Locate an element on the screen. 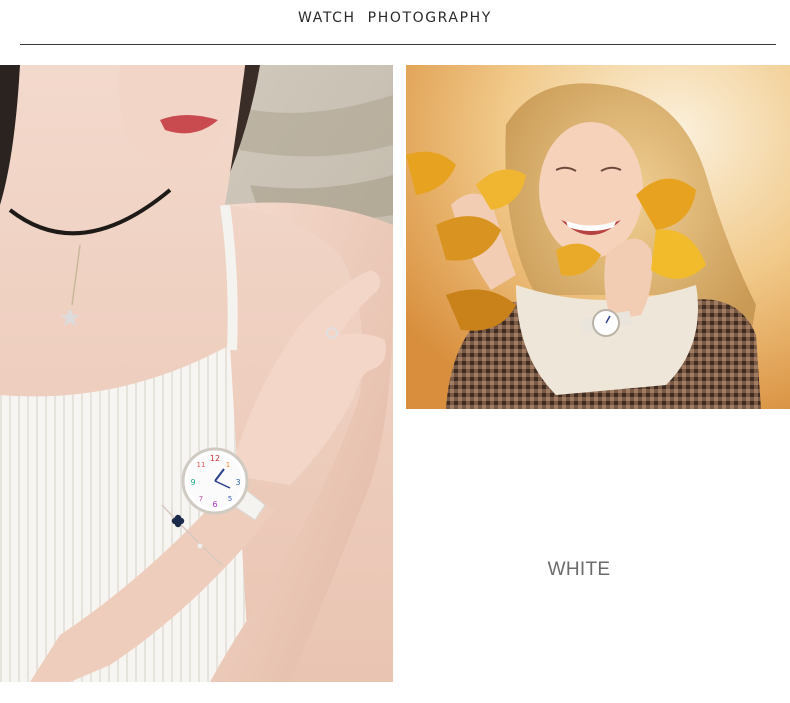 The image size is (790, 703). section-title: WATCH PHOTOGRAPHY is located at coordinates (395, 18).